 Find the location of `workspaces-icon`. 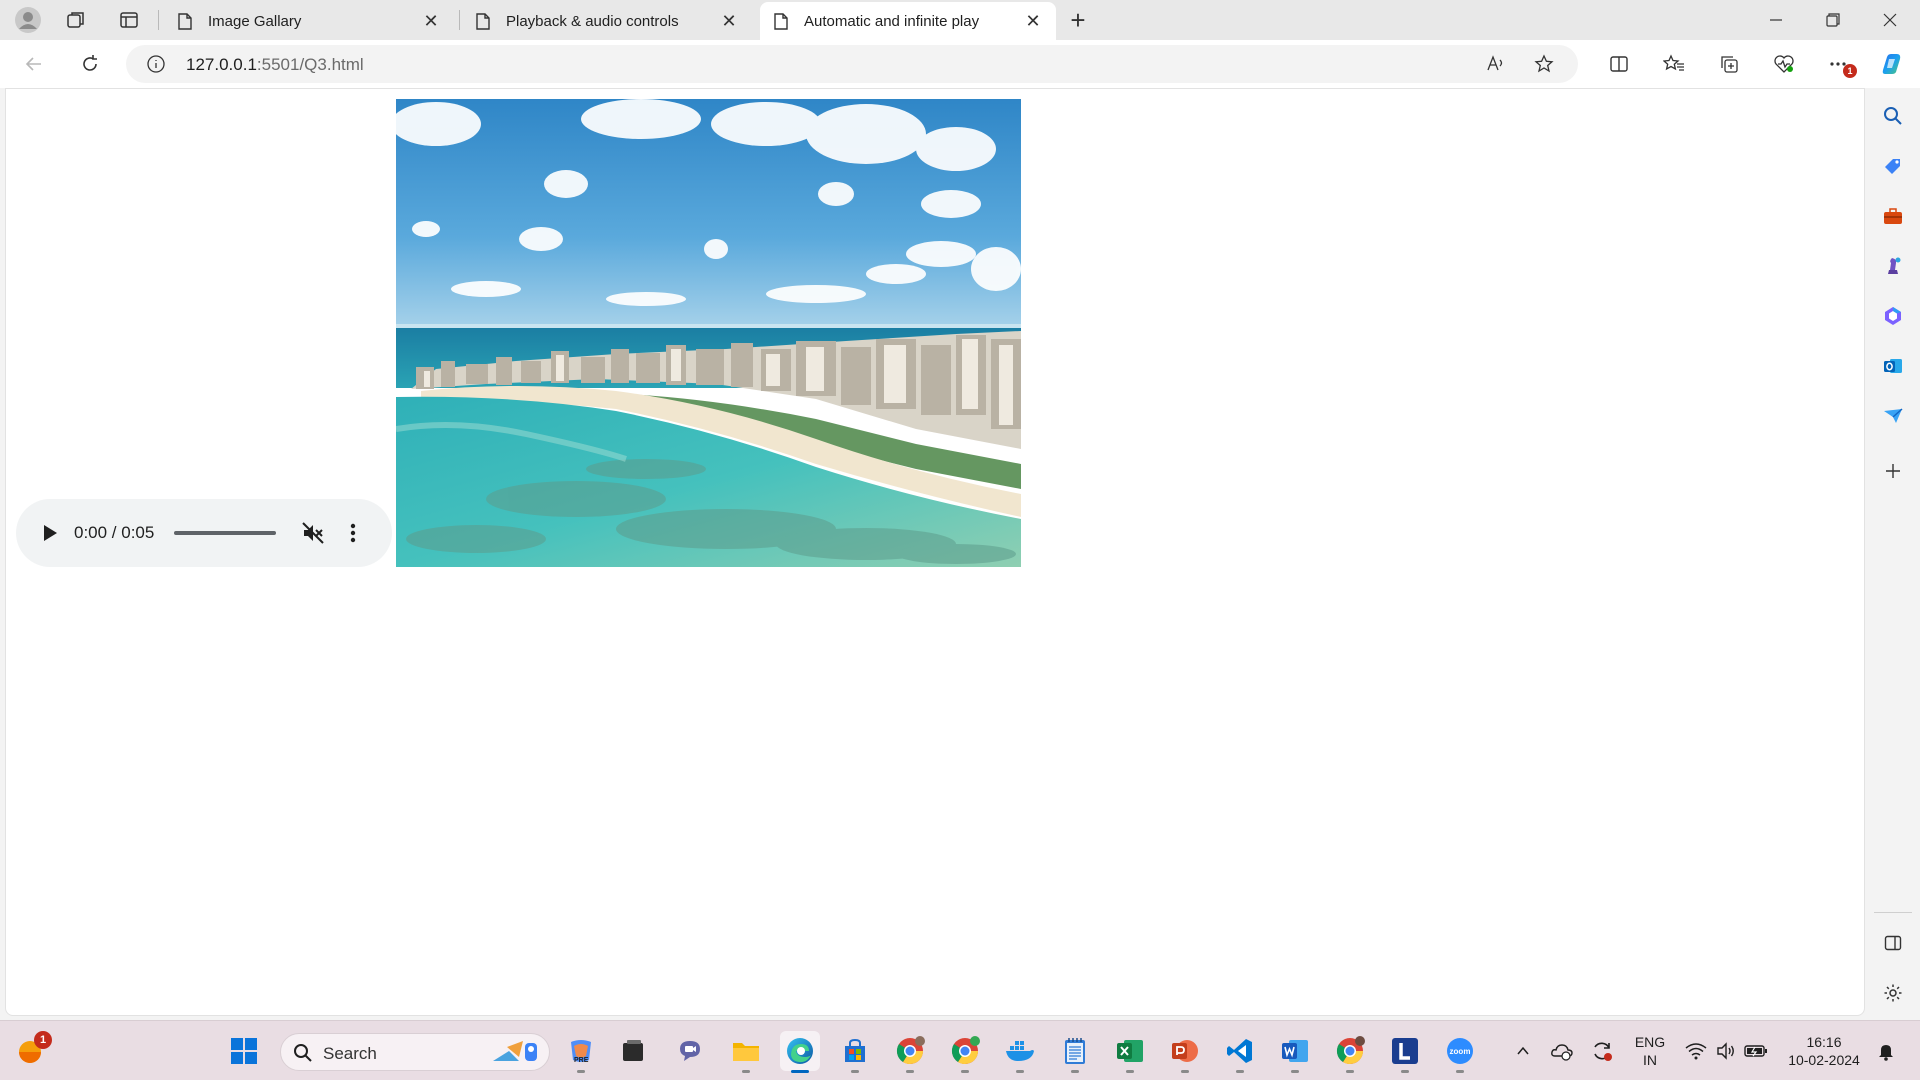

workspaces-icon is located at coordinates (76, 20).